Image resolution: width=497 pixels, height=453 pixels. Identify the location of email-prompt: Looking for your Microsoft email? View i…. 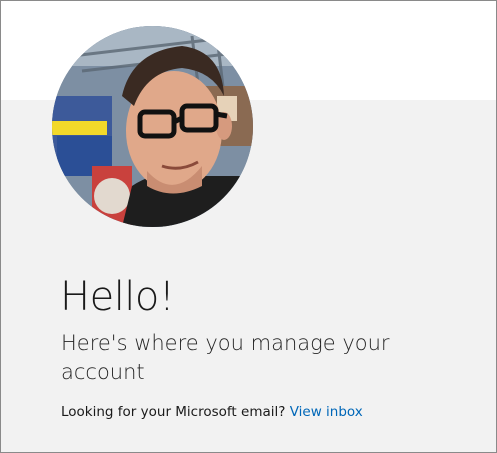
(212, 412).